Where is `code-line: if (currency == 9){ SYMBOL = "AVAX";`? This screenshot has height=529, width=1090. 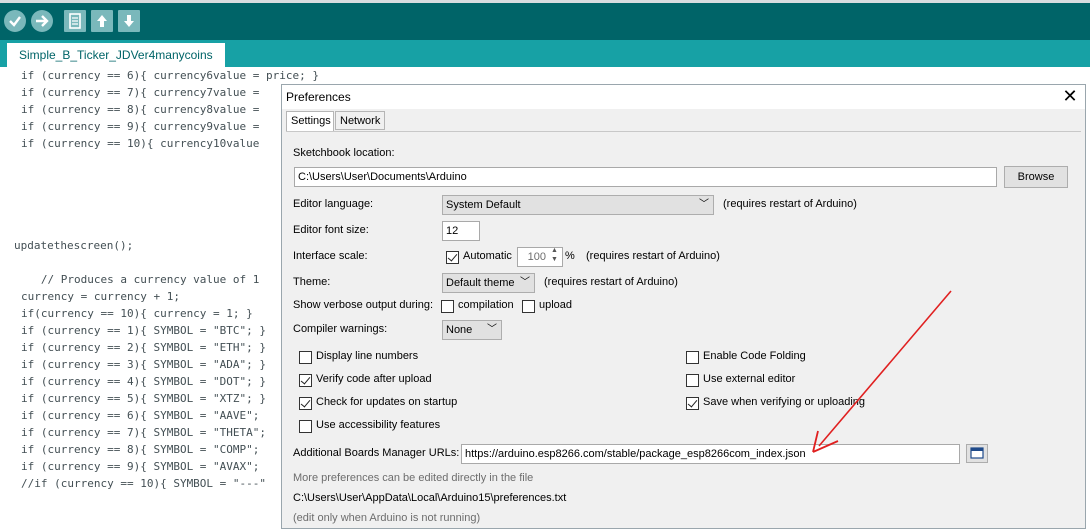 code-line: if (currency == 9){ SYMBOL = "AVAX"; is located at coordinates (140, 466).